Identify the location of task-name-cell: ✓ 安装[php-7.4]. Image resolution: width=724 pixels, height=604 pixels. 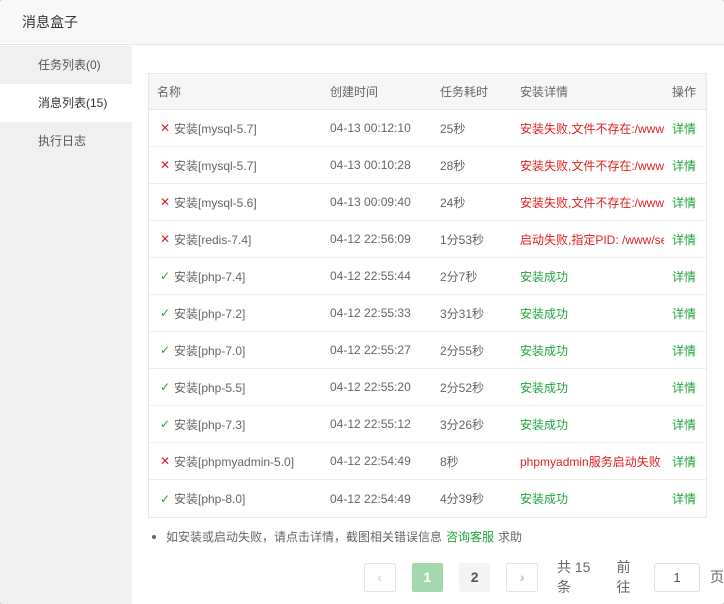
(235, 276).